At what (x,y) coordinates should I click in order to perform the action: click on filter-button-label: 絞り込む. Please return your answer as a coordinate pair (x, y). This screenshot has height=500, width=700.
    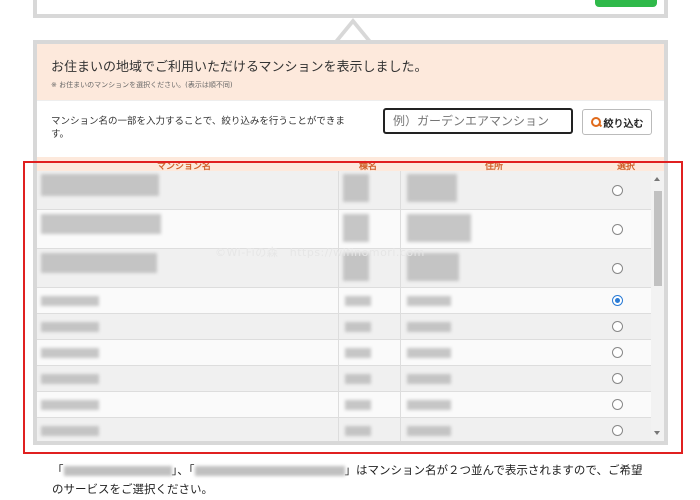
    Looking at the image, I should click on (623, 124).